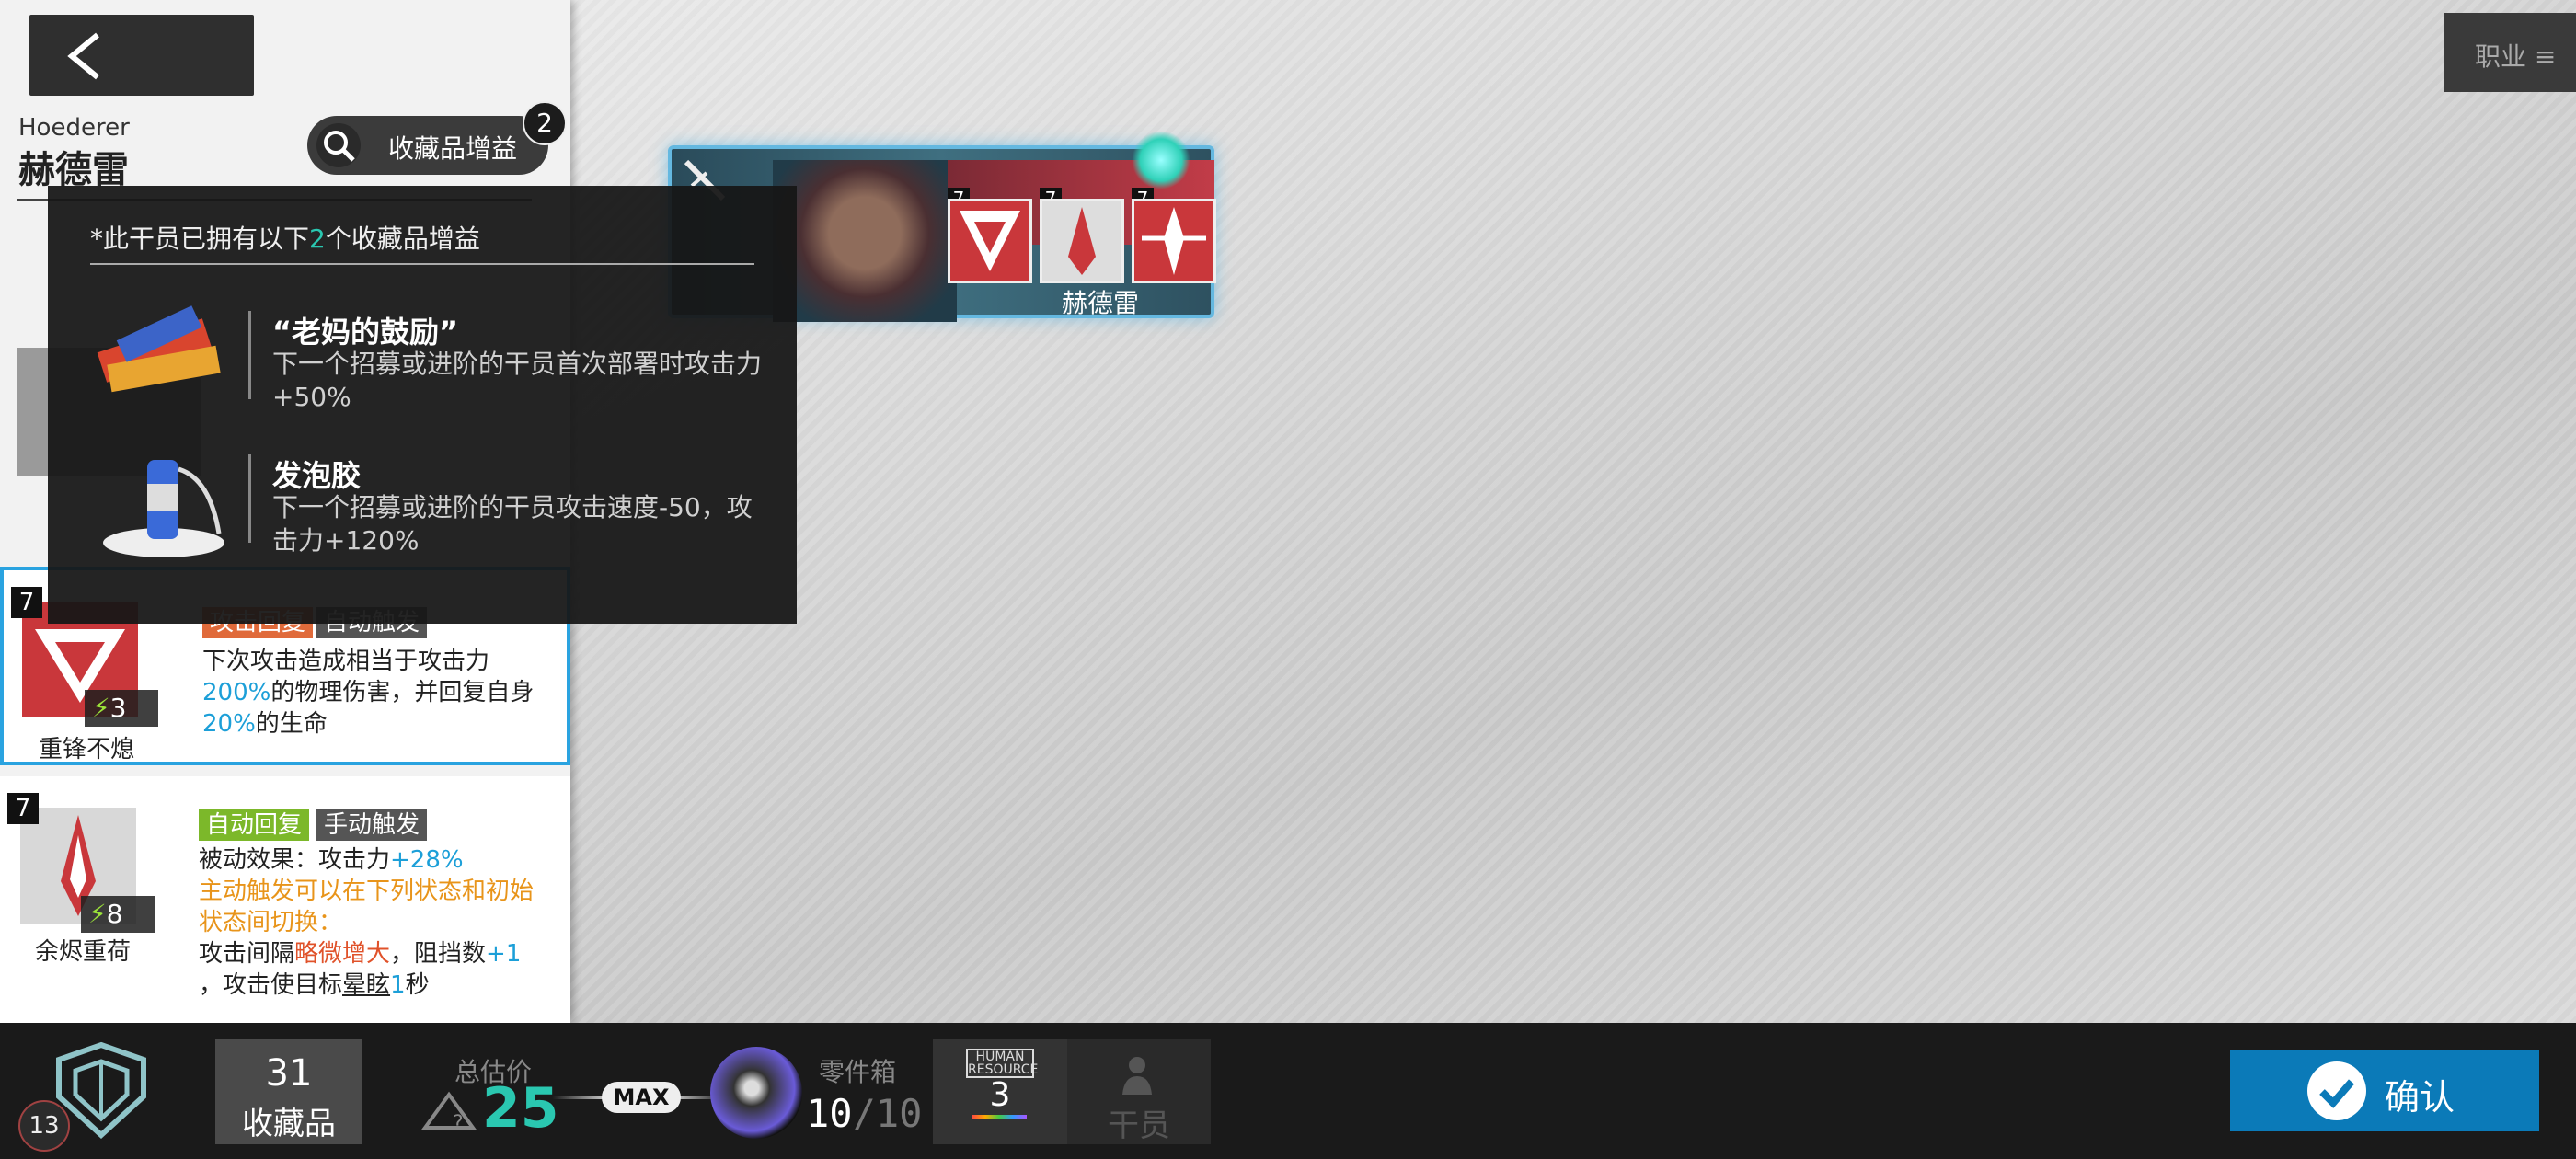 This screenshot has width=2576, height=1159. I want to click on class-filter-label: 职业 ≡, so click(2516, 56).